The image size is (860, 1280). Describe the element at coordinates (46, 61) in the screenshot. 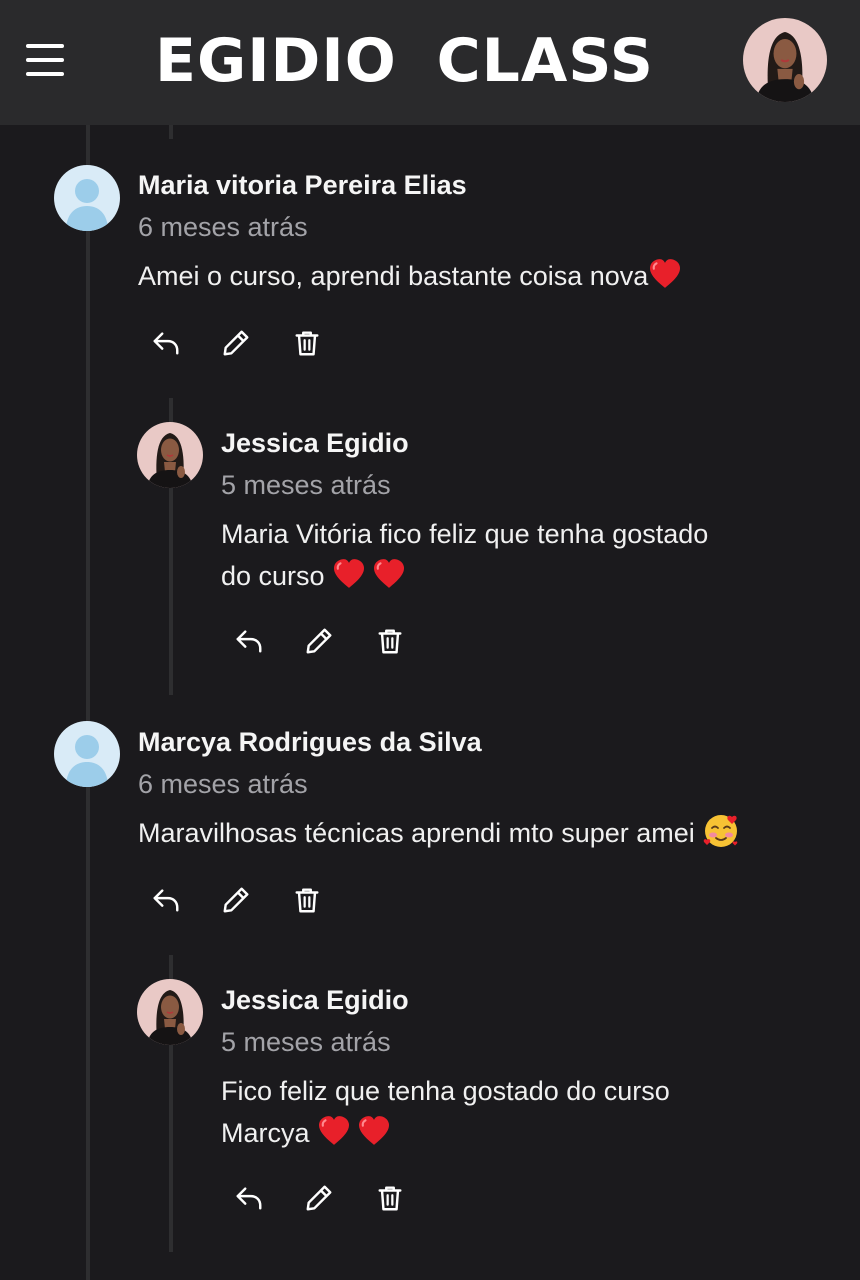

I see `hamburger-menu-icon` at that location.